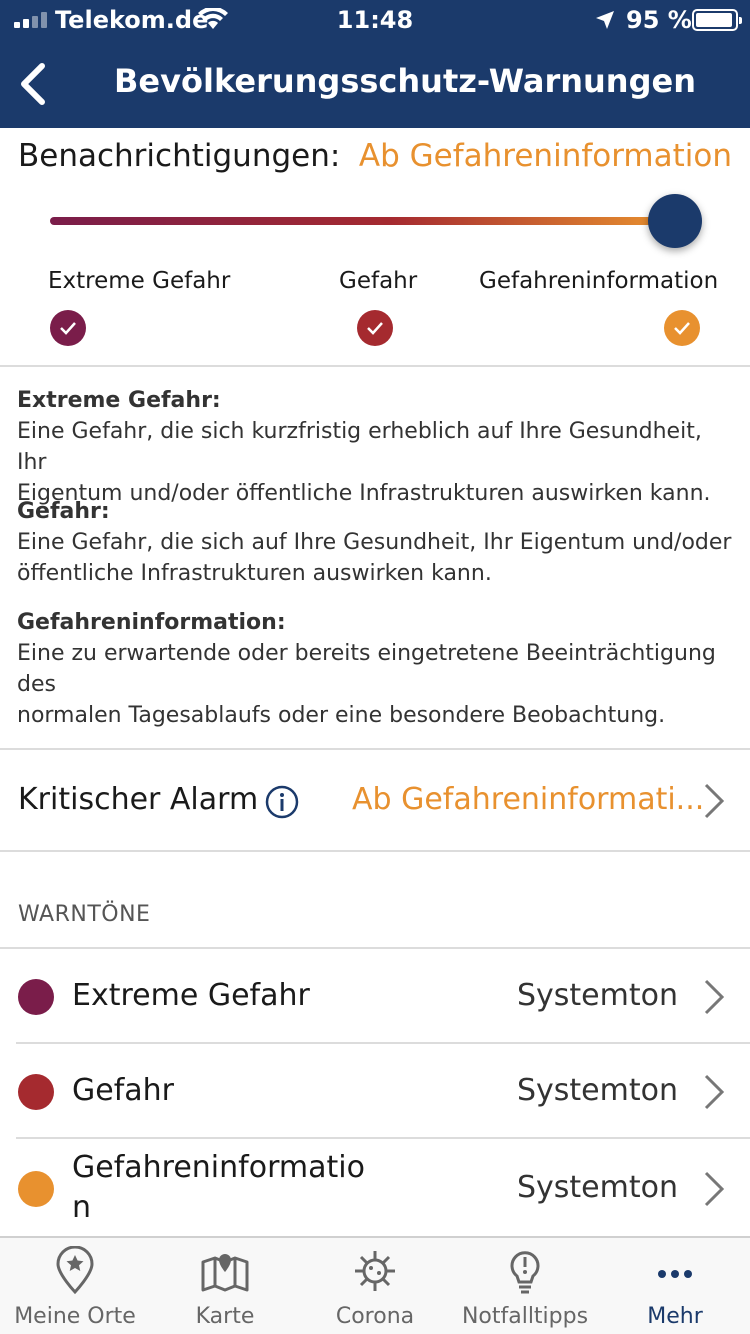  What do you see at coordinates (375, 1271) in the screenshot?
I see `virus-icon` at bounding box center [375, 1271].